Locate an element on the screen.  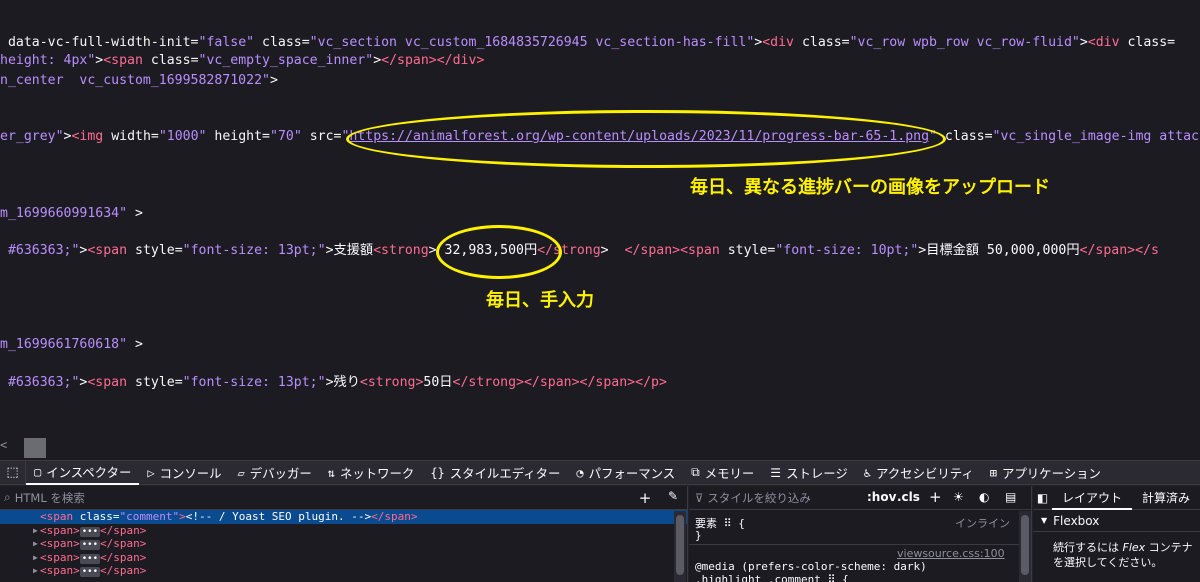
inline-label: インライン is located at coordinates (982, 523).